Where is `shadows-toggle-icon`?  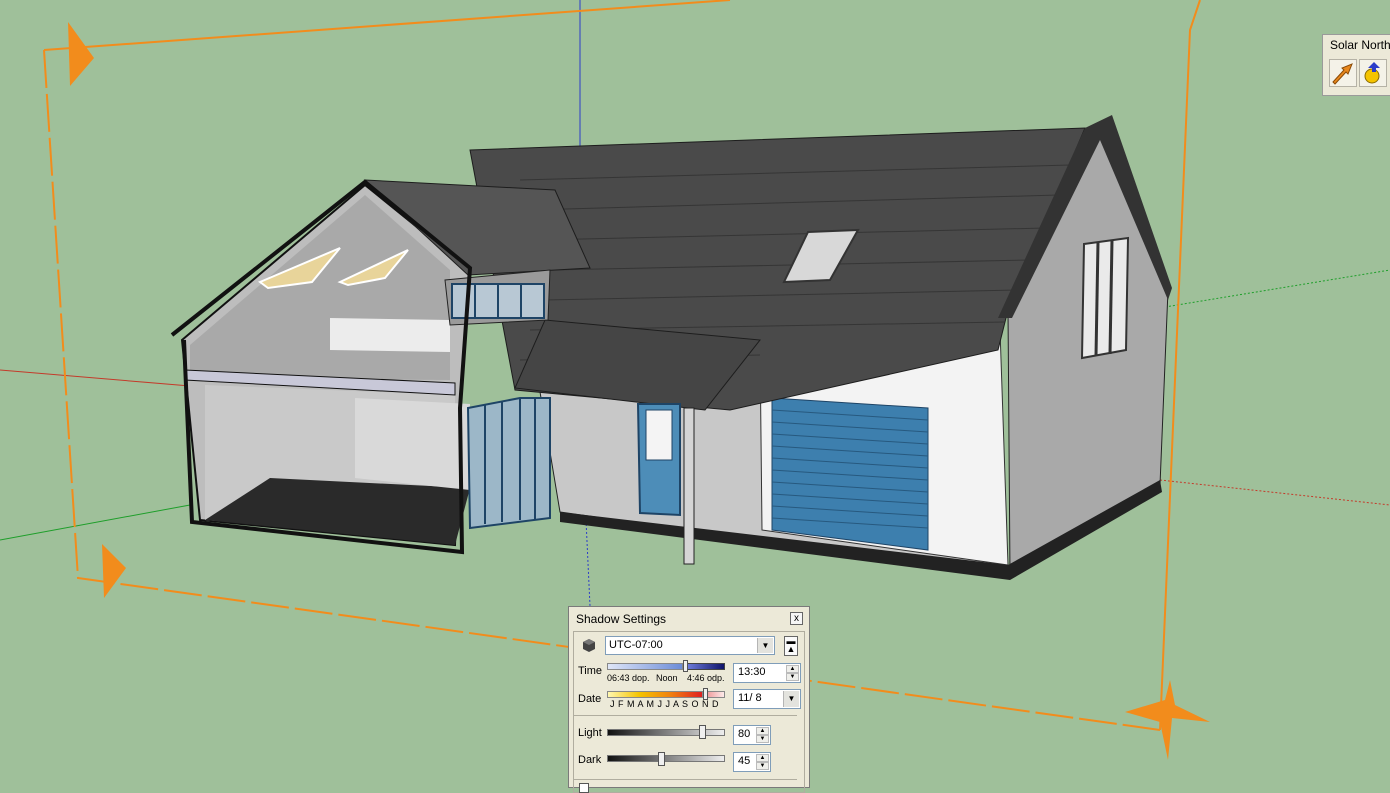 shadows-toggle-icon is located at coordinates (589, 645).